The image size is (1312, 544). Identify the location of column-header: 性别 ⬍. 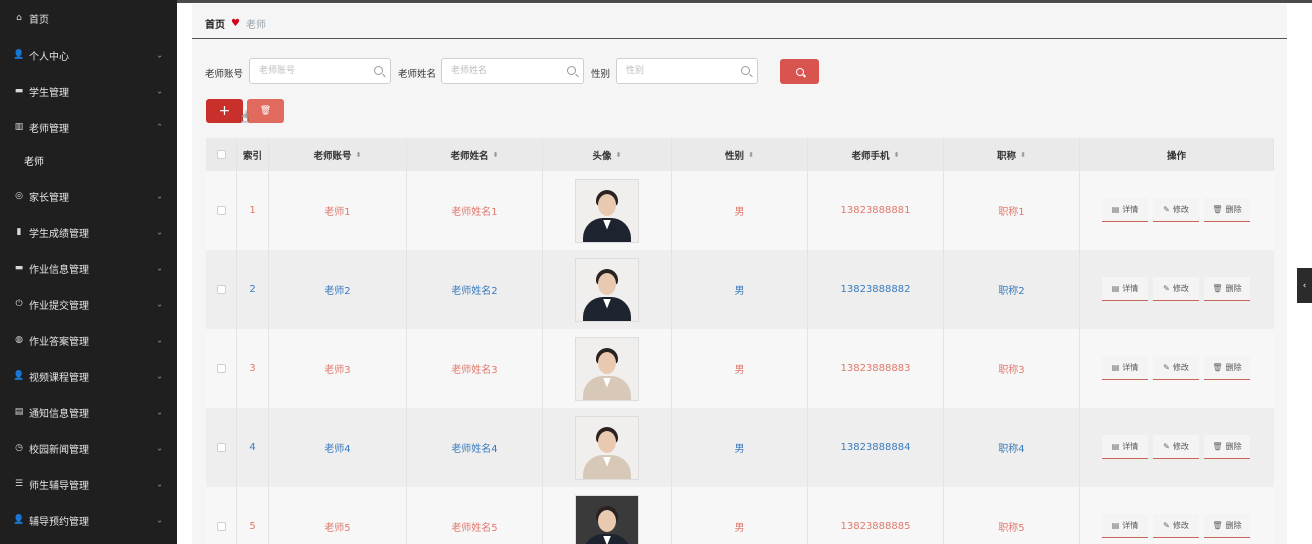
(740, 154).